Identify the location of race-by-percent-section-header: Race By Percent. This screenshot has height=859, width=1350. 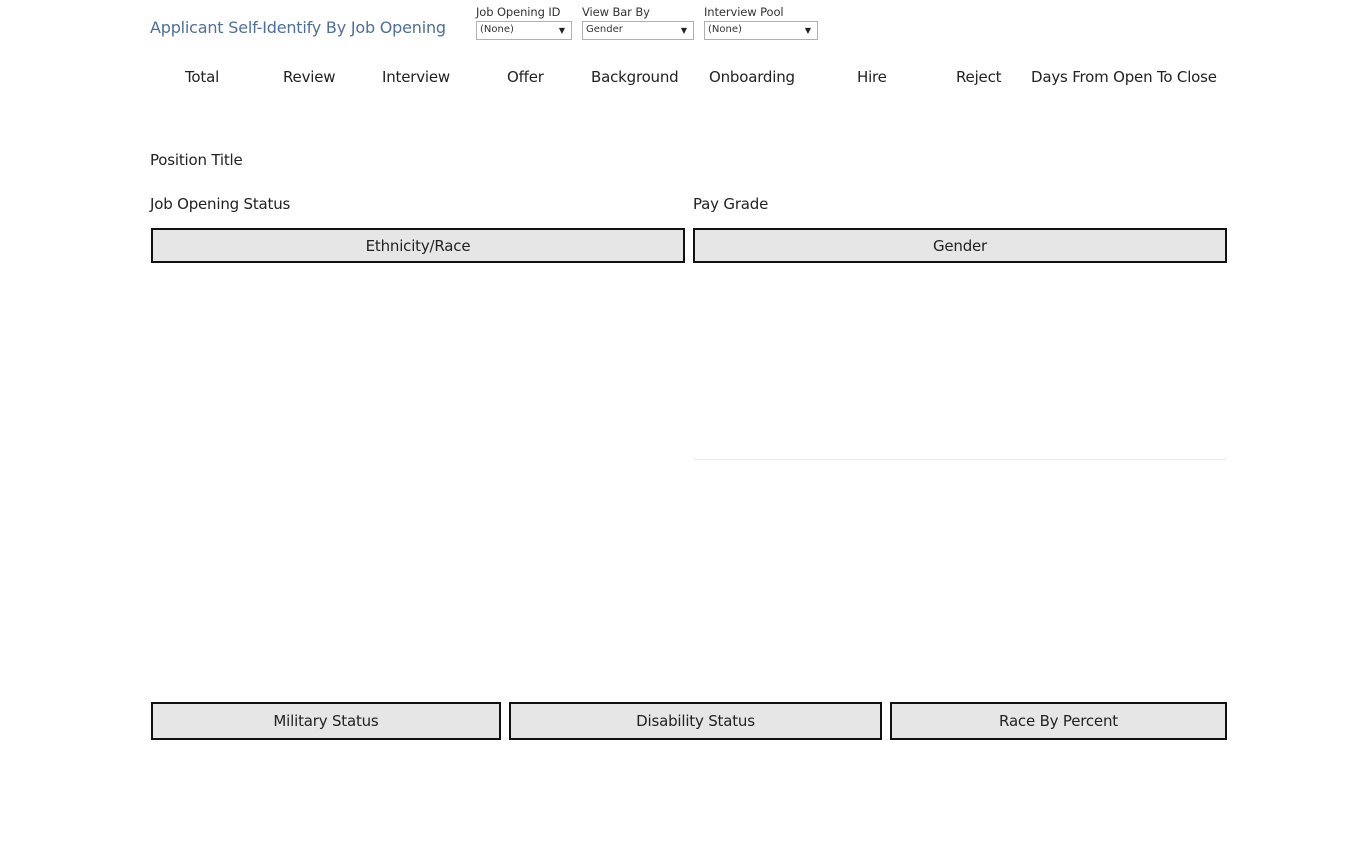
(1058, 721).